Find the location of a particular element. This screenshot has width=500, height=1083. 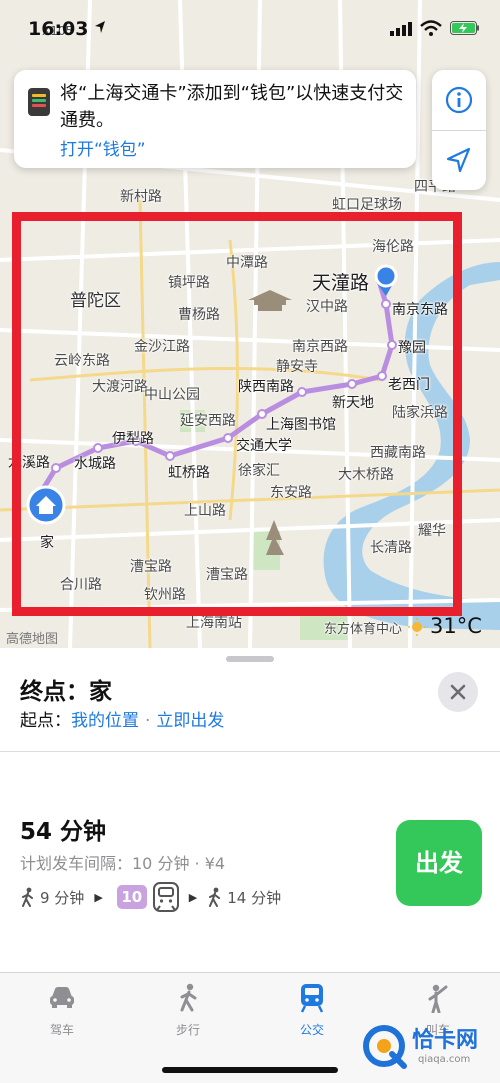

tab-transit: 公交 is located at coordinates (312, 1009).